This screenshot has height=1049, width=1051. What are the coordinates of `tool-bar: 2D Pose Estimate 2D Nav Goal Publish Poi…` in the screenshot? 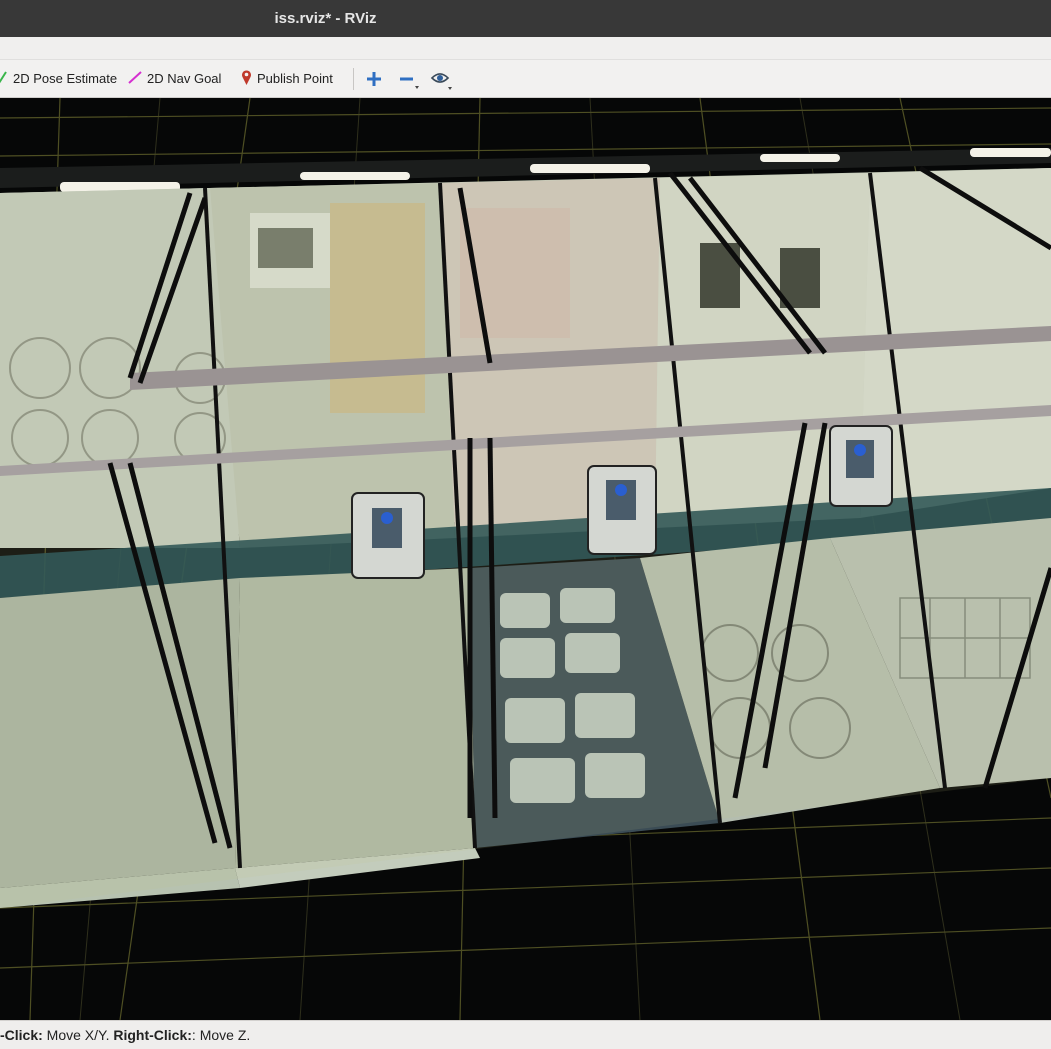 It's located at (525, 79).